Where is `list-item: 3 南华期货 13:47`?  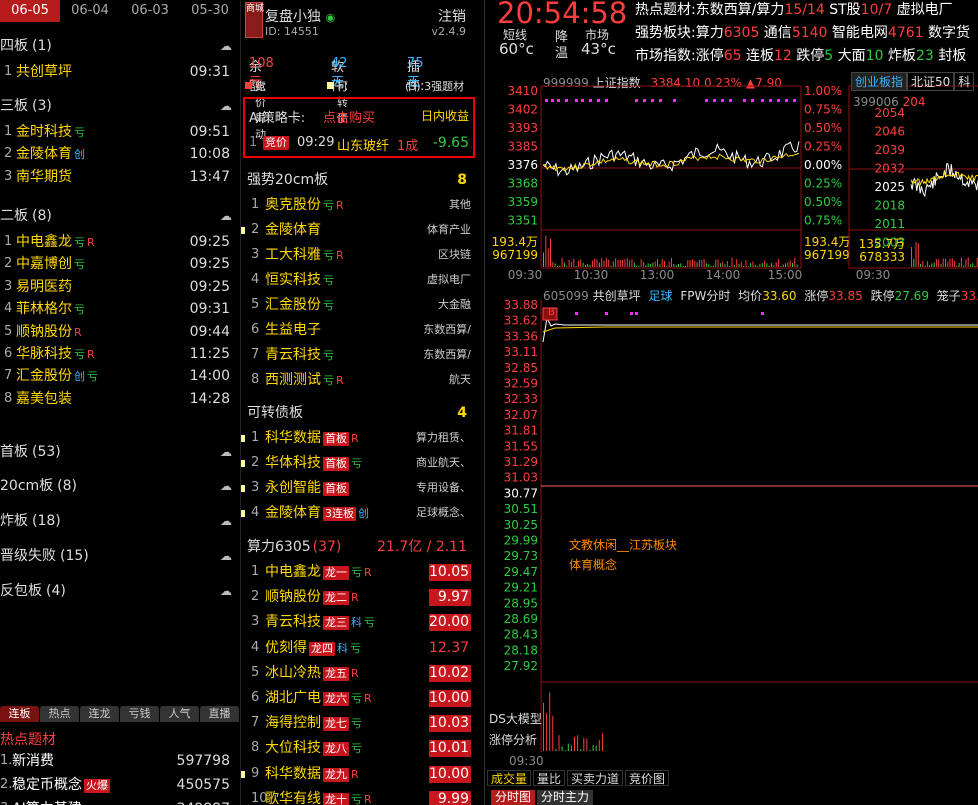 list-item: 3 南华期货 13:47 is located at coordinates (120, 177).